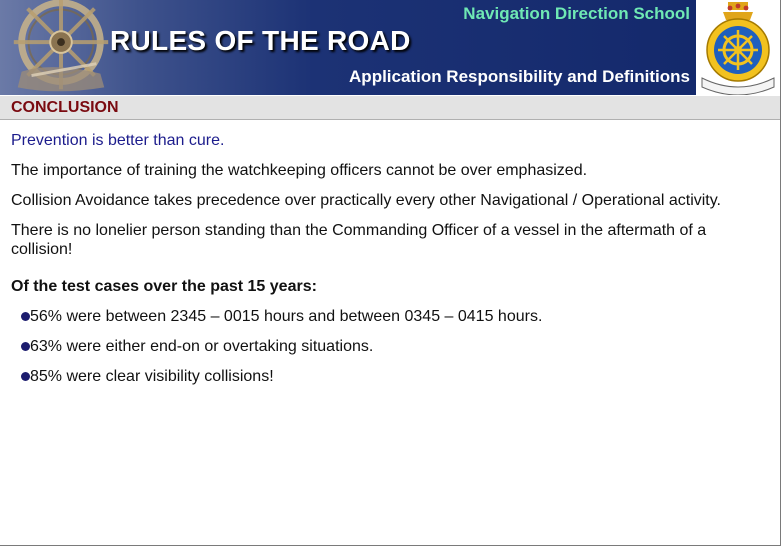 This screenshot has height=547, width=782. I want to click on naval-crest-logo, so click(738, 48).